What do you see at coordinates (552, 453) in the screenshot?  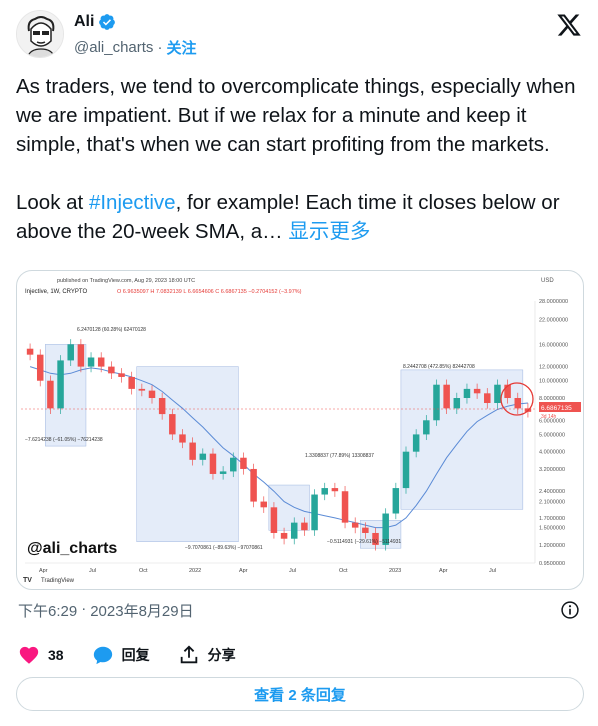 I see `y-tick-label: 4.0000000` at bounding box center [552, 453].